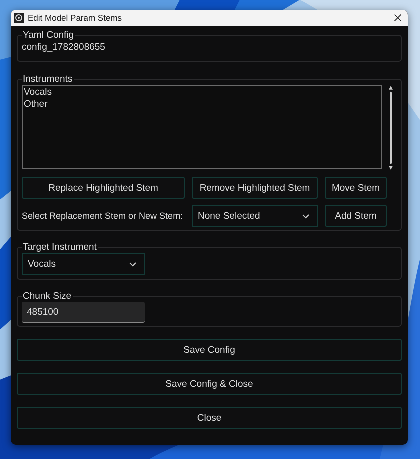  Describe the element at coordinates (209, 350) in the screenshot. I see `dialog-button: Save Config` at that location.